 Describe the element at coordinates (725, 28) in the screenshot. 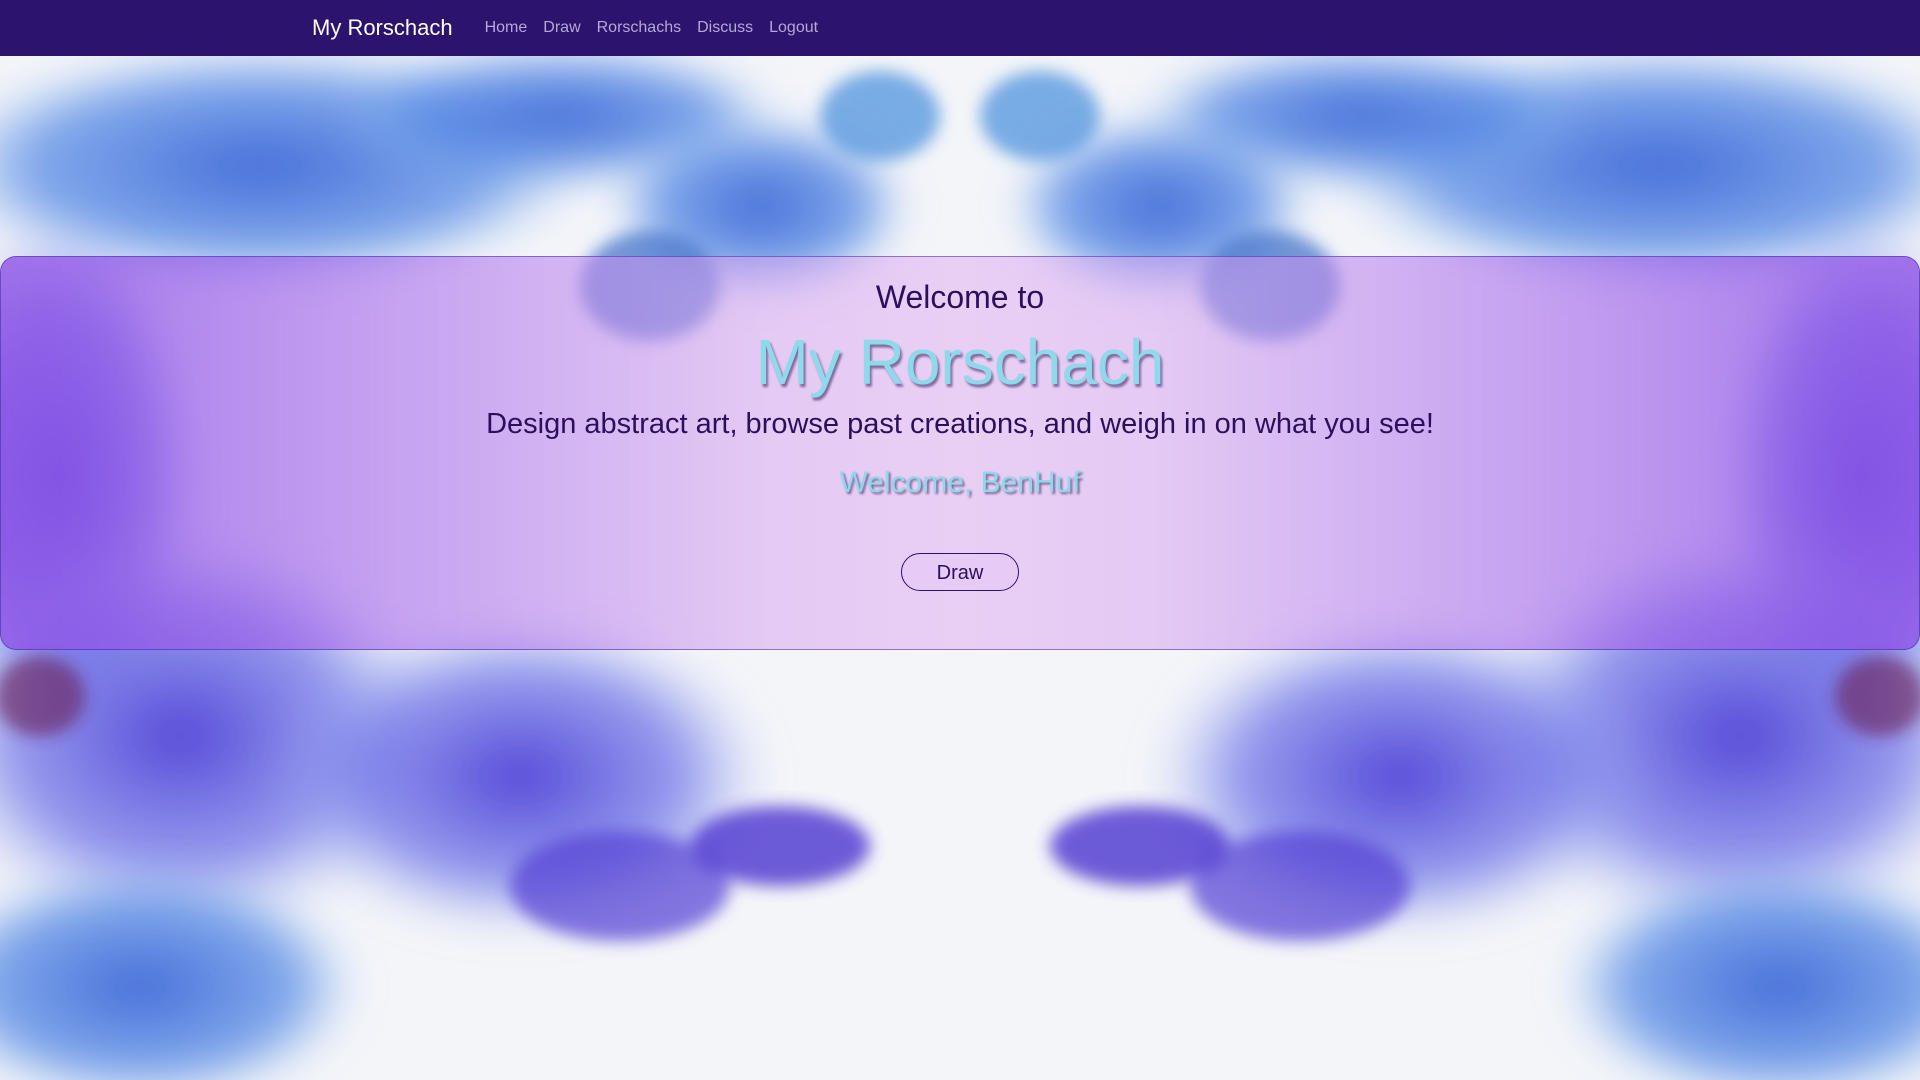

I see `nav-link-discuss: Discuss` at that location.